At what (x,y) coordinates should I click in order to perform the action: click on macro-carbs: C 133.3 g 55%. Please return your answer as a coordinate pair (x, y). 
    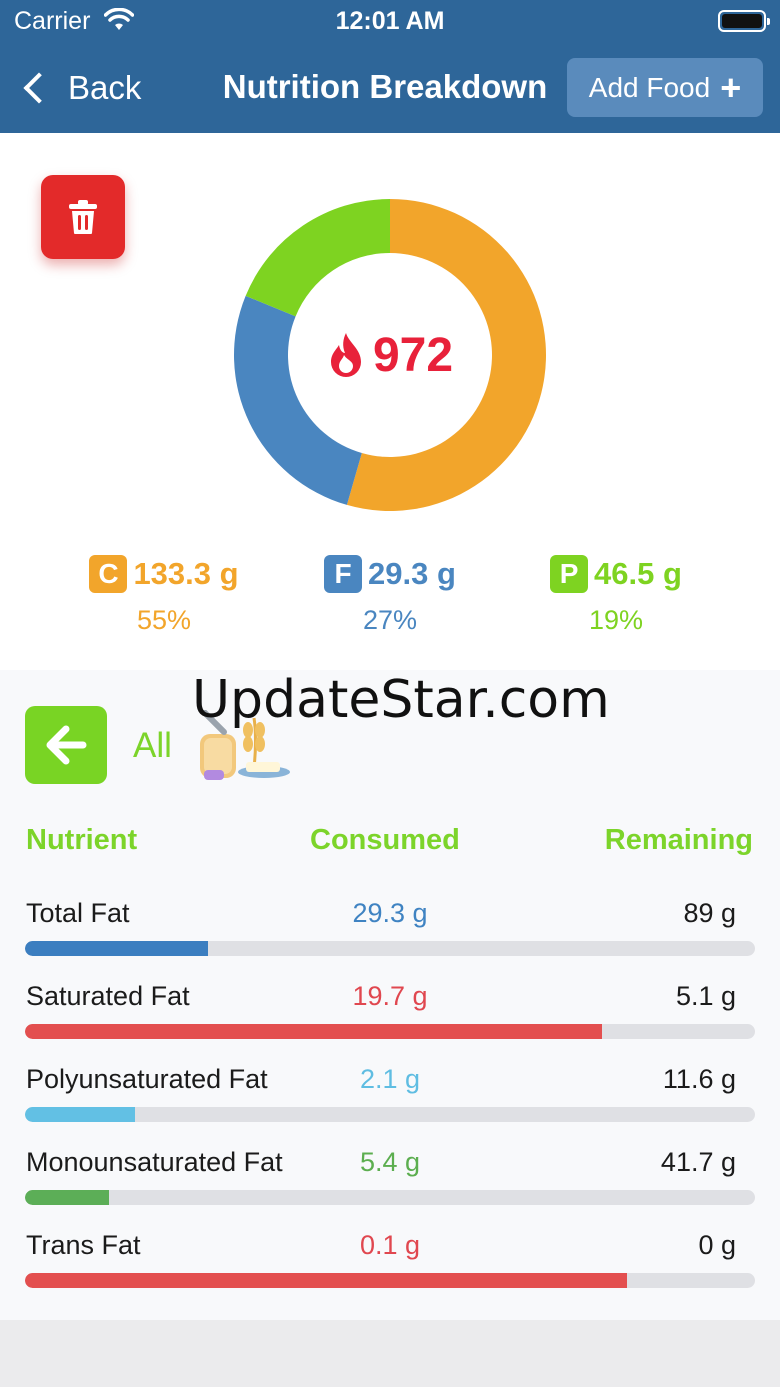
    Looking at the image, I should click on (164, 595).